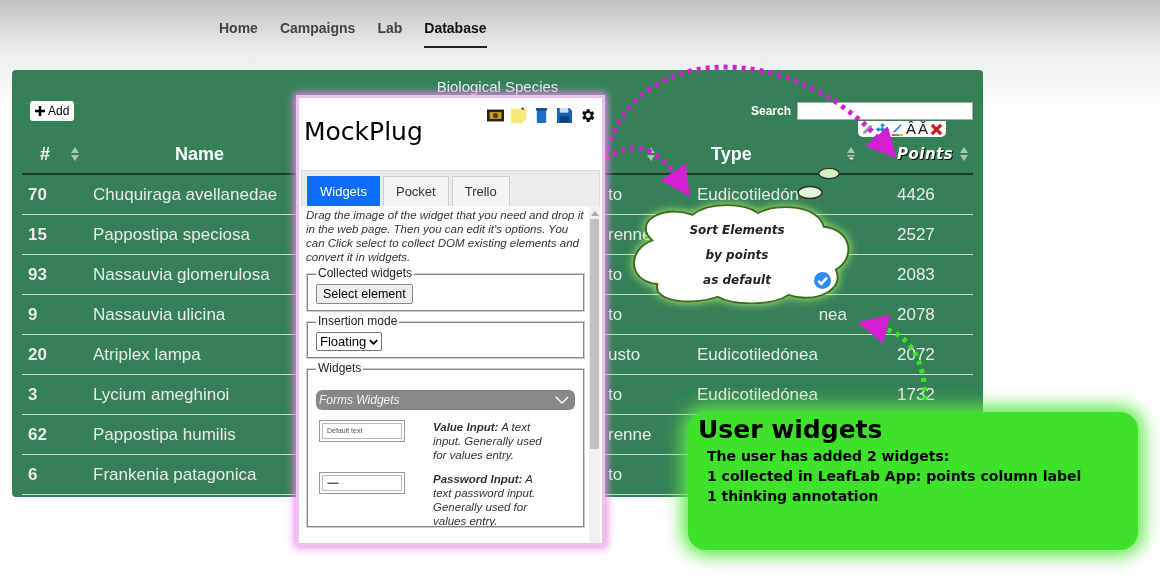  I want to click on table-cell: 3, so click(33, 394).